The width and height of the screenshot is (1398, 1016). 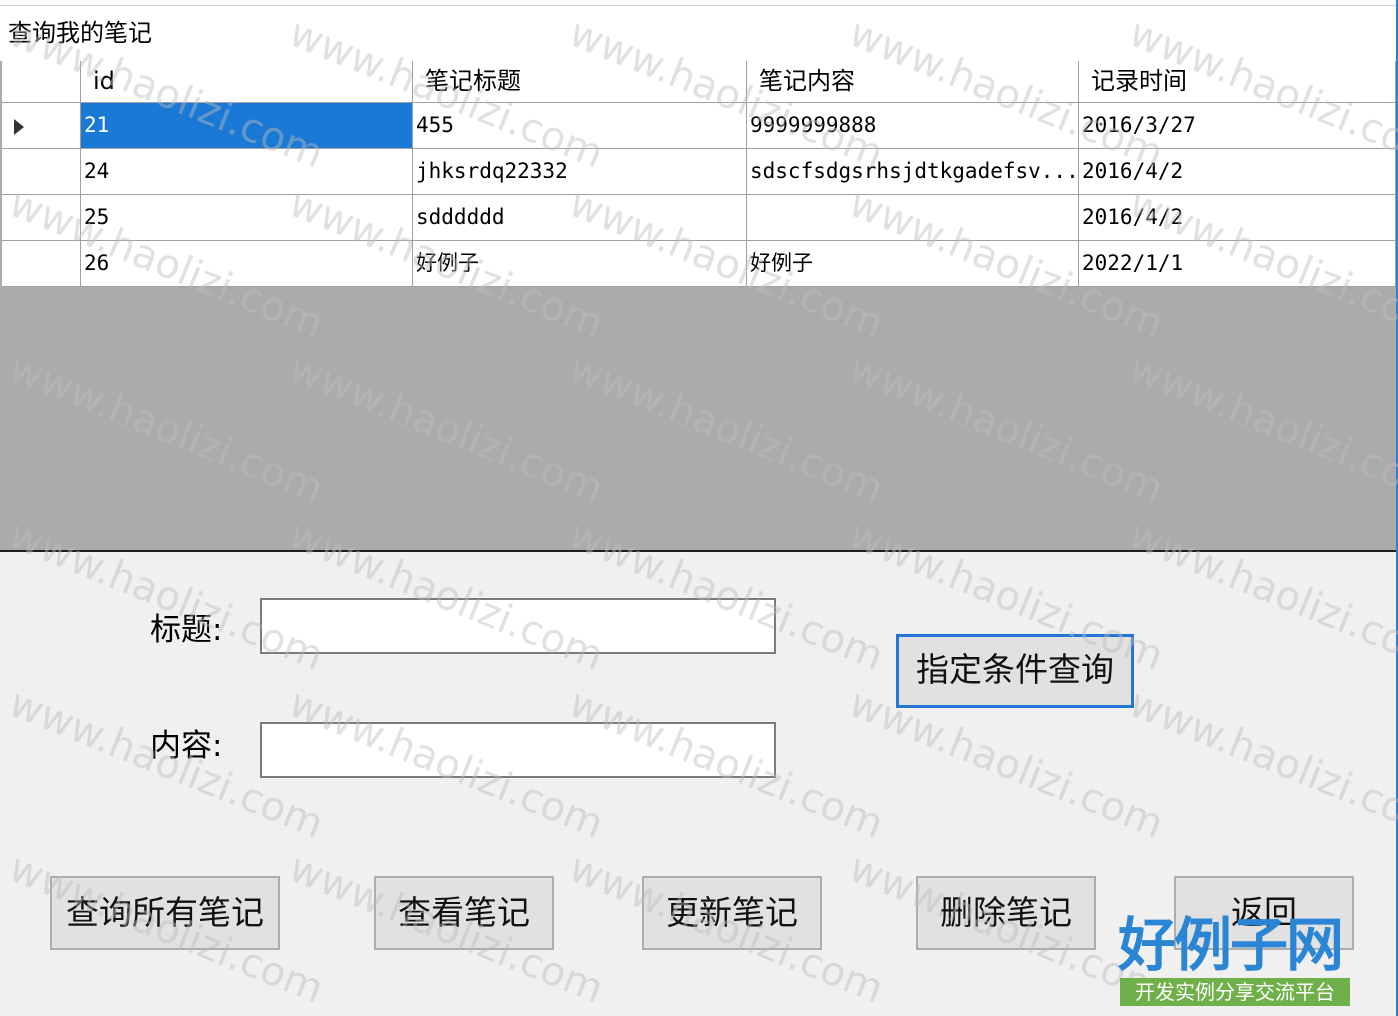 What do you see at coordinates (1006, 913) in the screenshot?
I see `delete-note-button: 删除笔记` at bounding box center [1006, 913].